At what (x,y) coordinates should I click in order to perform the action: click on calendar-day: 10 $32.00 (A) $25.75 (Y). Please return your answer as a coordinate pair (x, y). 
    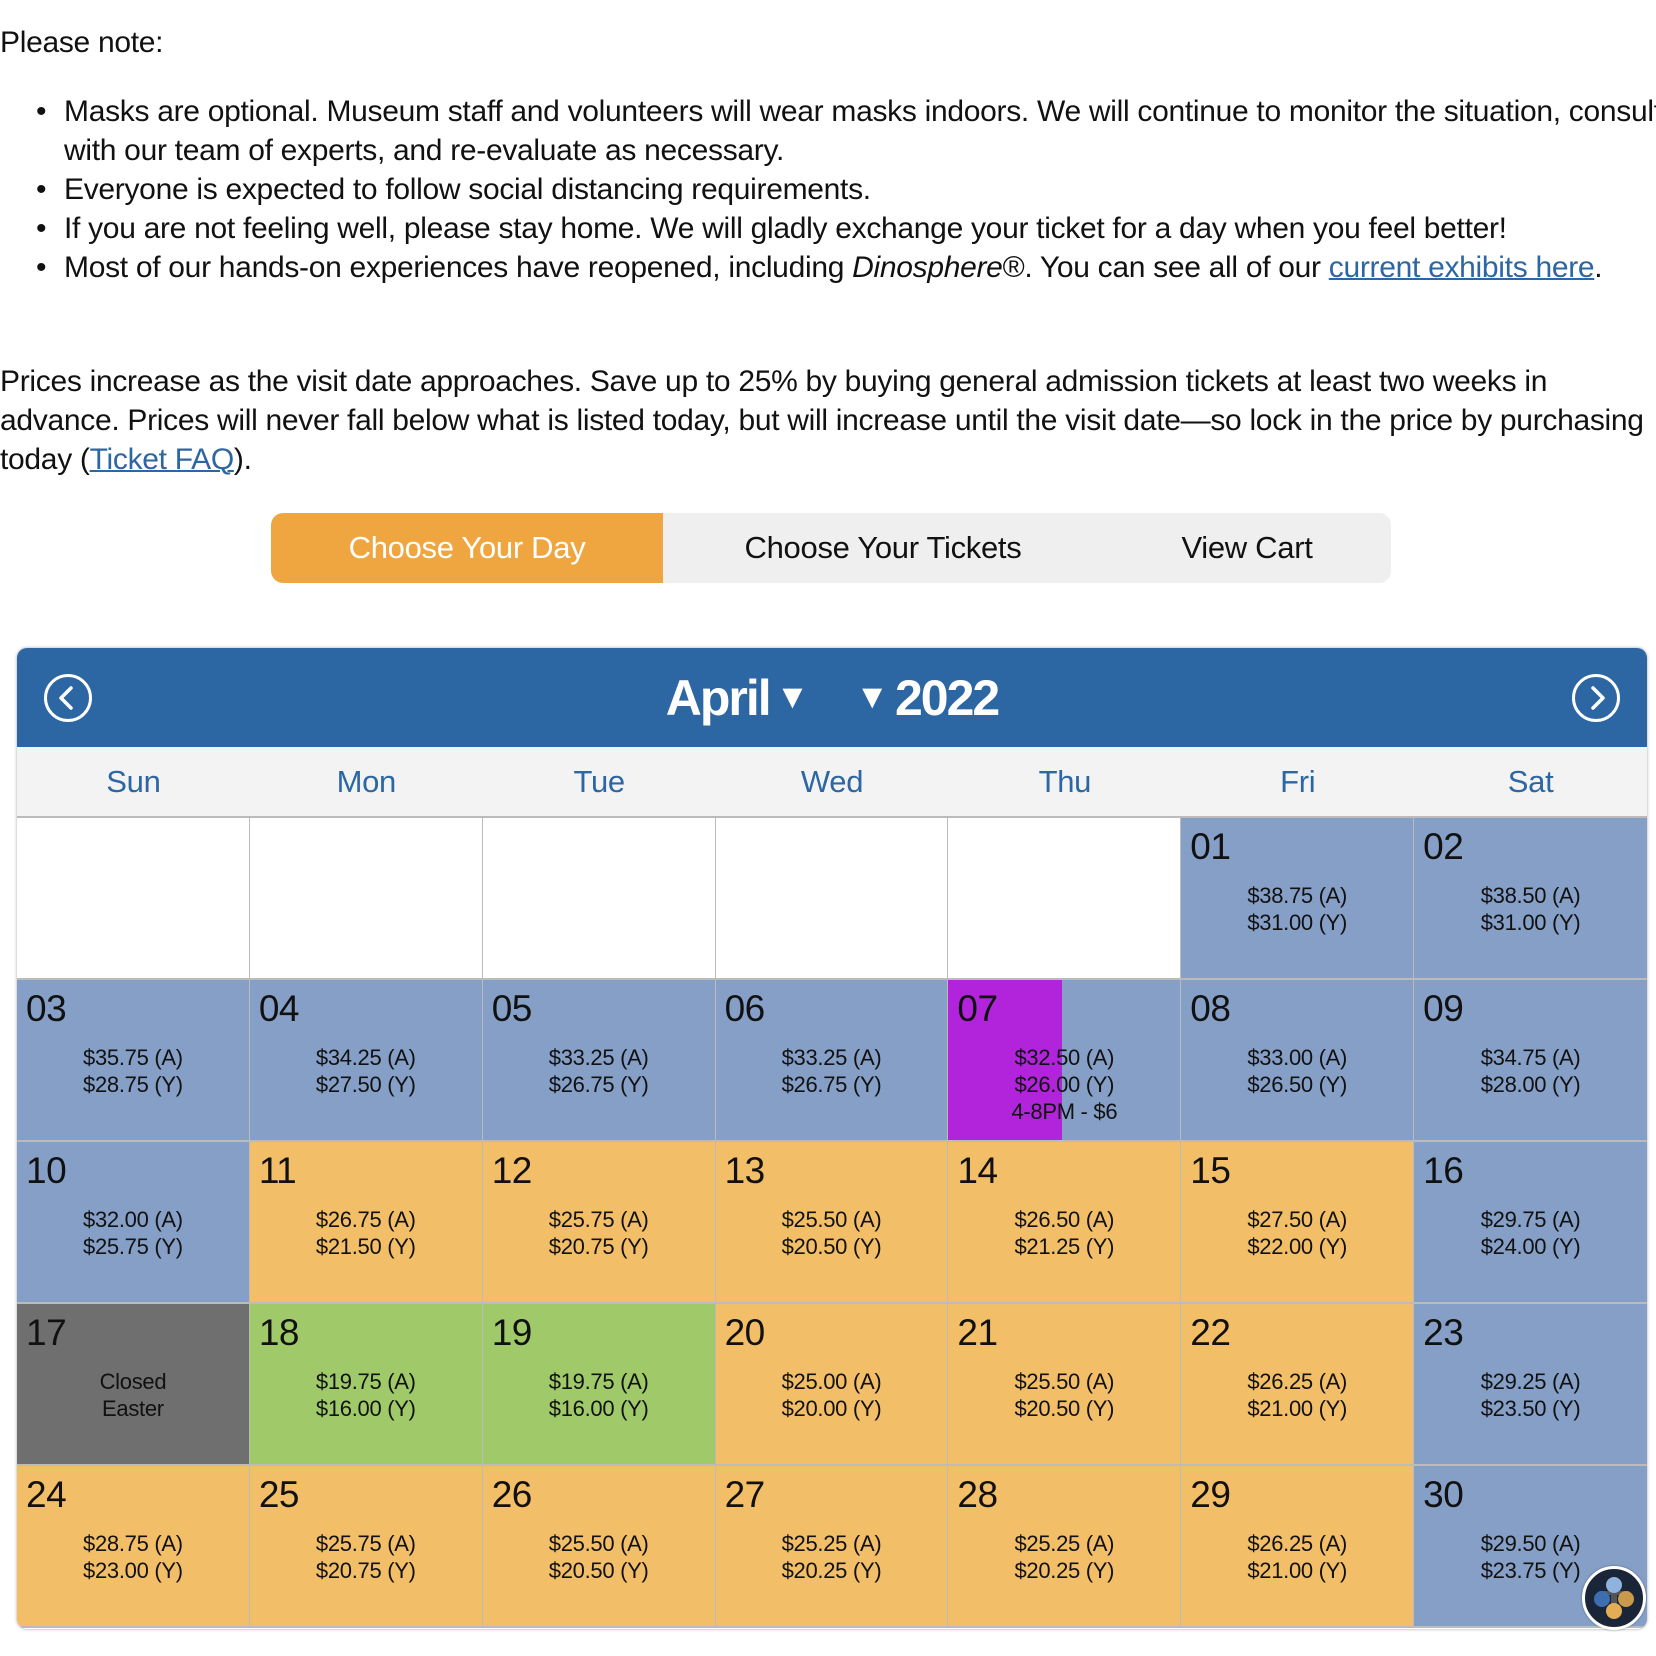
    Looking at the image, I should click on (133, 1223).